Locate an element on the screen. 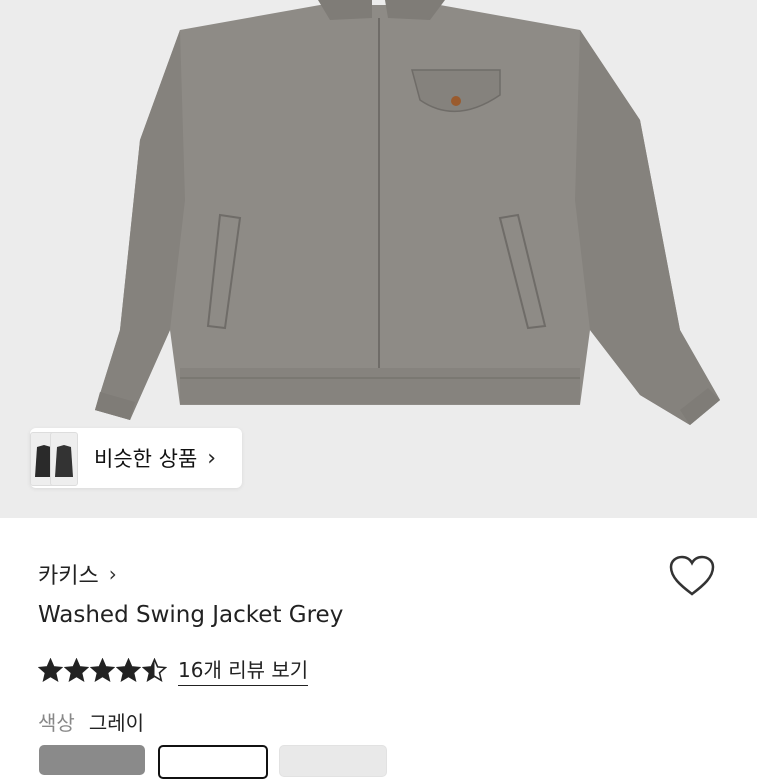 The image size is (757, 779). rating-row: 16개 리뷰 보기 is located at coordinates (173, 670).